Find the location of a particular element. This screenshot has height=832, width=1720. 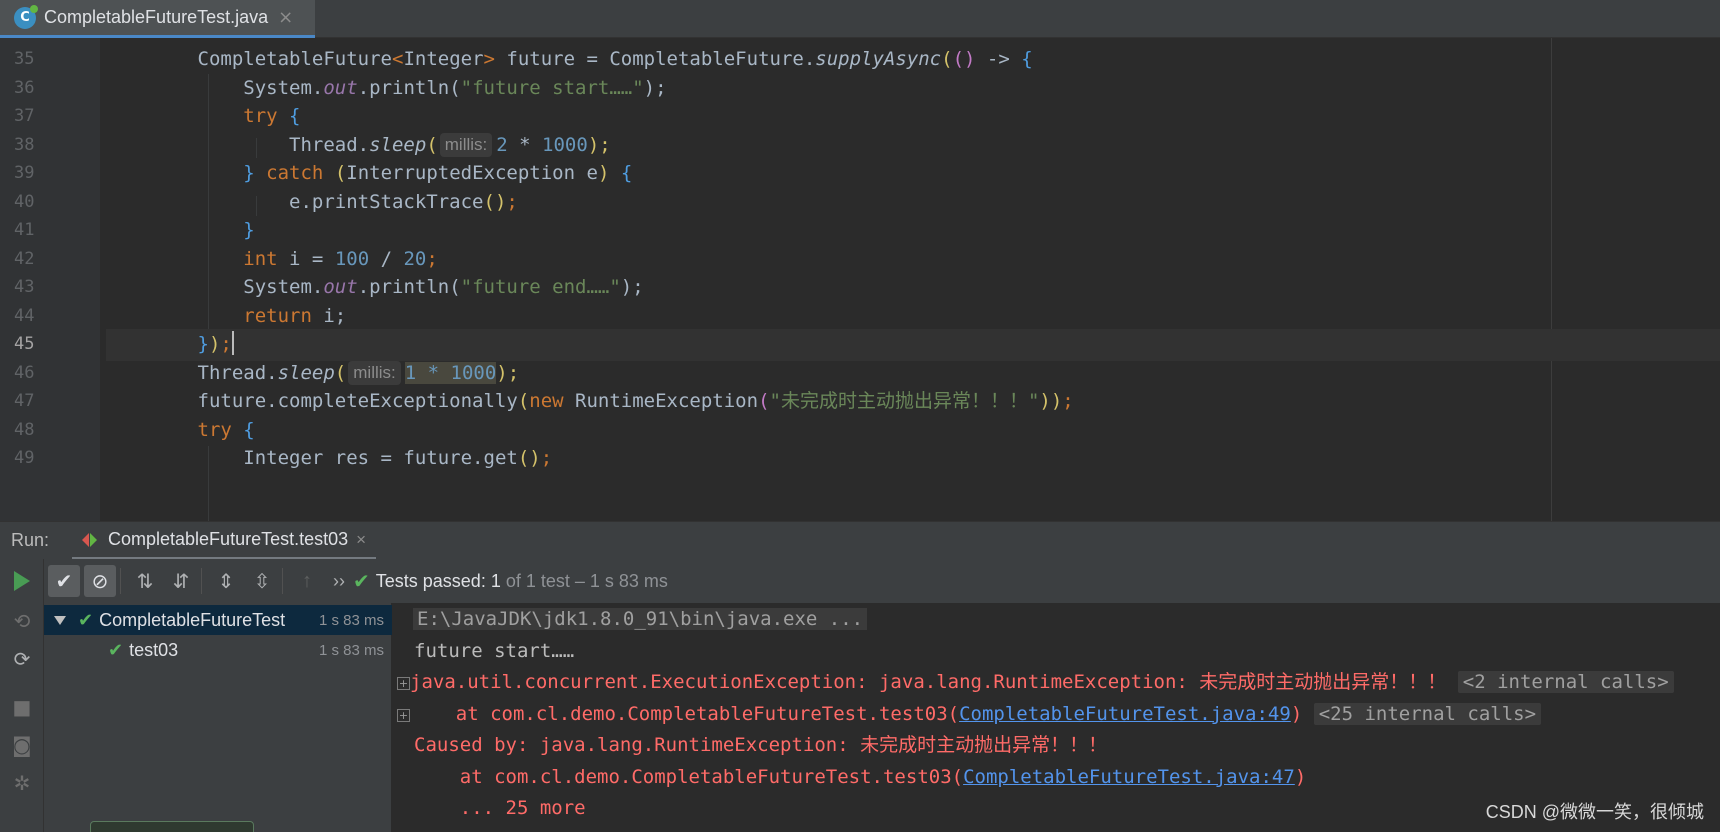

tree-item-root: ✔ CompletableFutureTest 1 s 83 ms is located at coordinates (218, 620).